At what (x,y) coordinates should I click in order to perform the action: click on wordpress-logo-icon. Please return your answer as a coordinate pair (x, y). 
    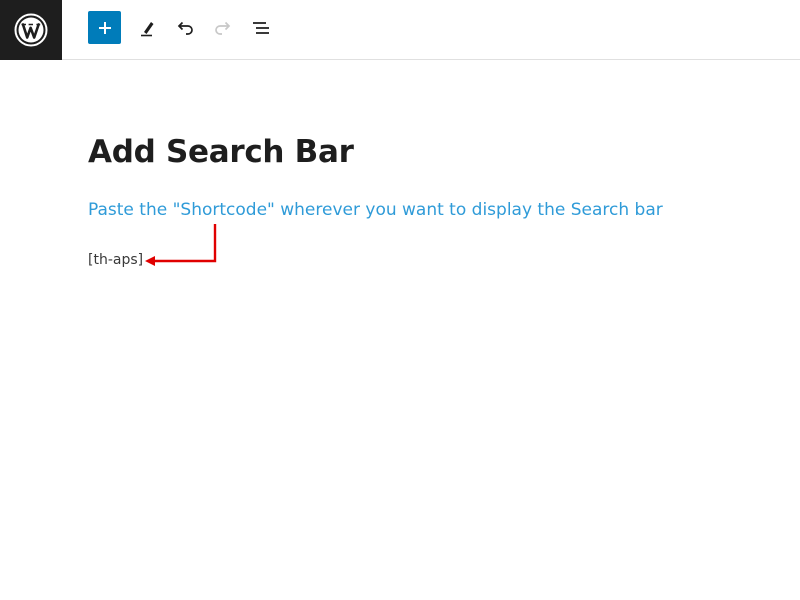
    Looking at the image, I should click on (31, 30).